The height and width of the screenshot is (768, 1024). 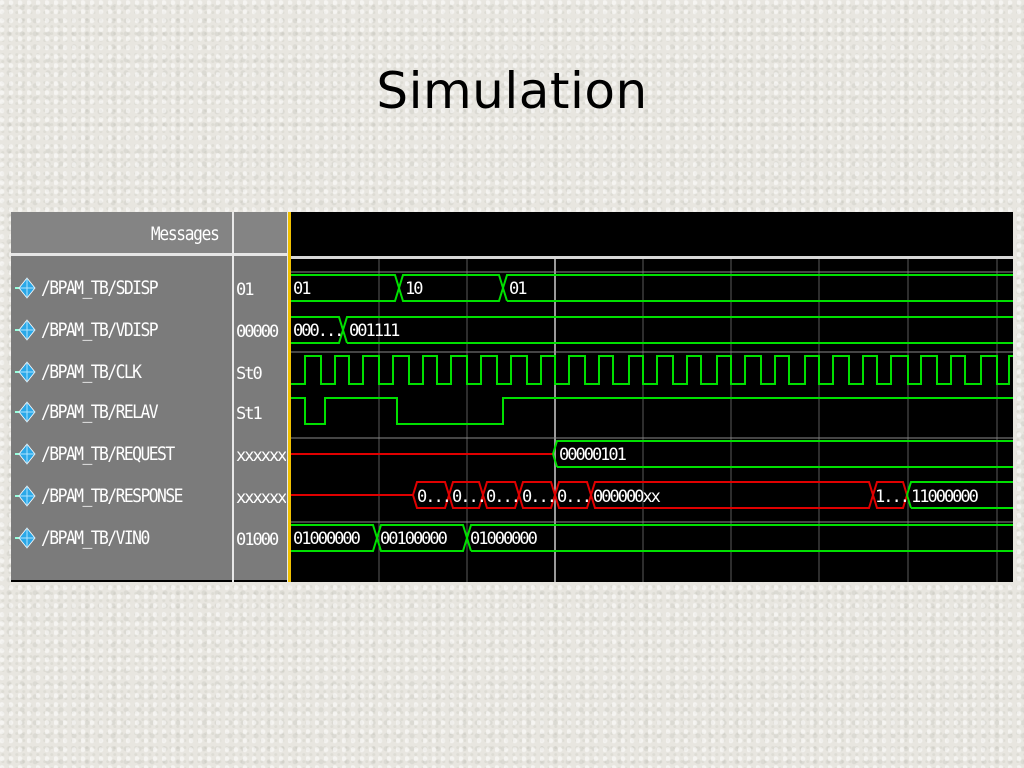 I want to click on values-header, so click(x=260, y=234).